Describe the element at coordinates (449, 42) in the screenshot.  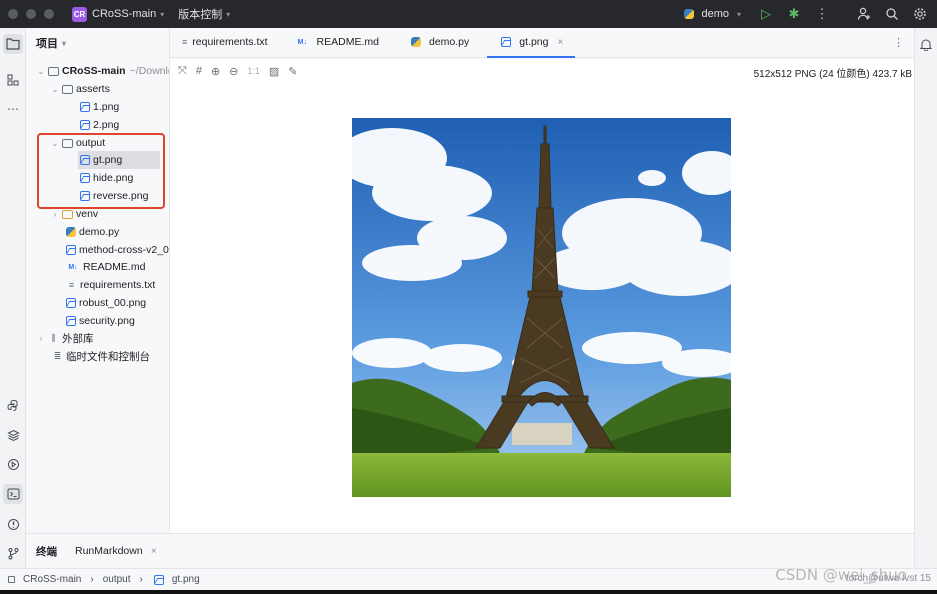
I see `tab-label: demo.py` at that location.